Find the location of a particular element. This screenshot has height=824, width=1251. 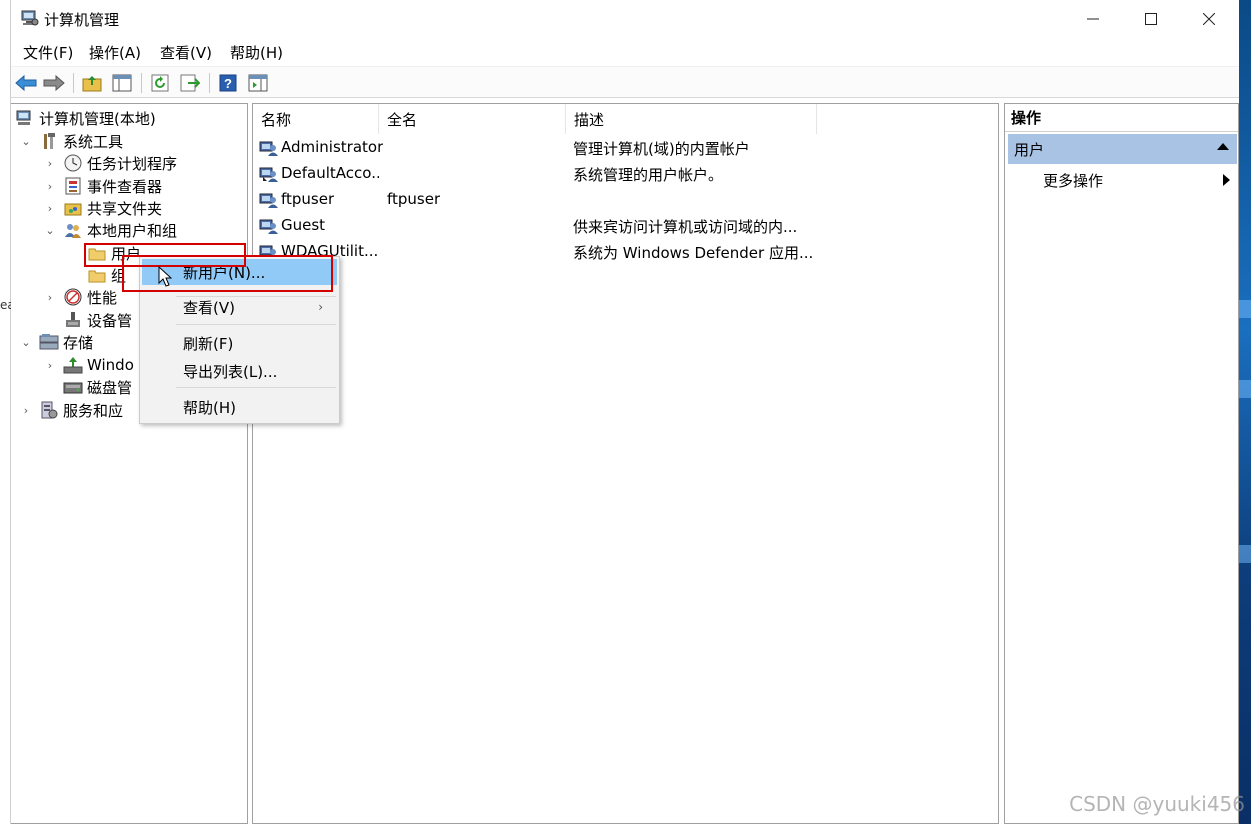

collapse-arrow-icon is located at coordinates (1223, 146).